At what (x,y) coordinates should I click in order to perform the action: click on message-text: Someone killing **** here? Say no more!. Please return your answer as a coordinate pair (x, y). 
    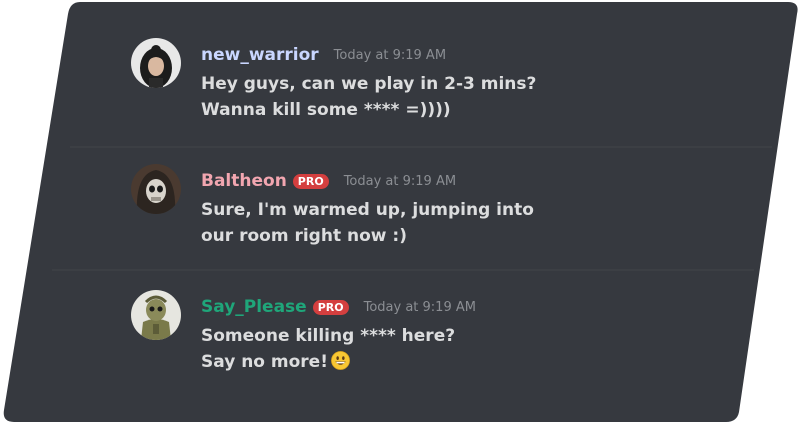
    Looking at the image, I should click on (328, 350).